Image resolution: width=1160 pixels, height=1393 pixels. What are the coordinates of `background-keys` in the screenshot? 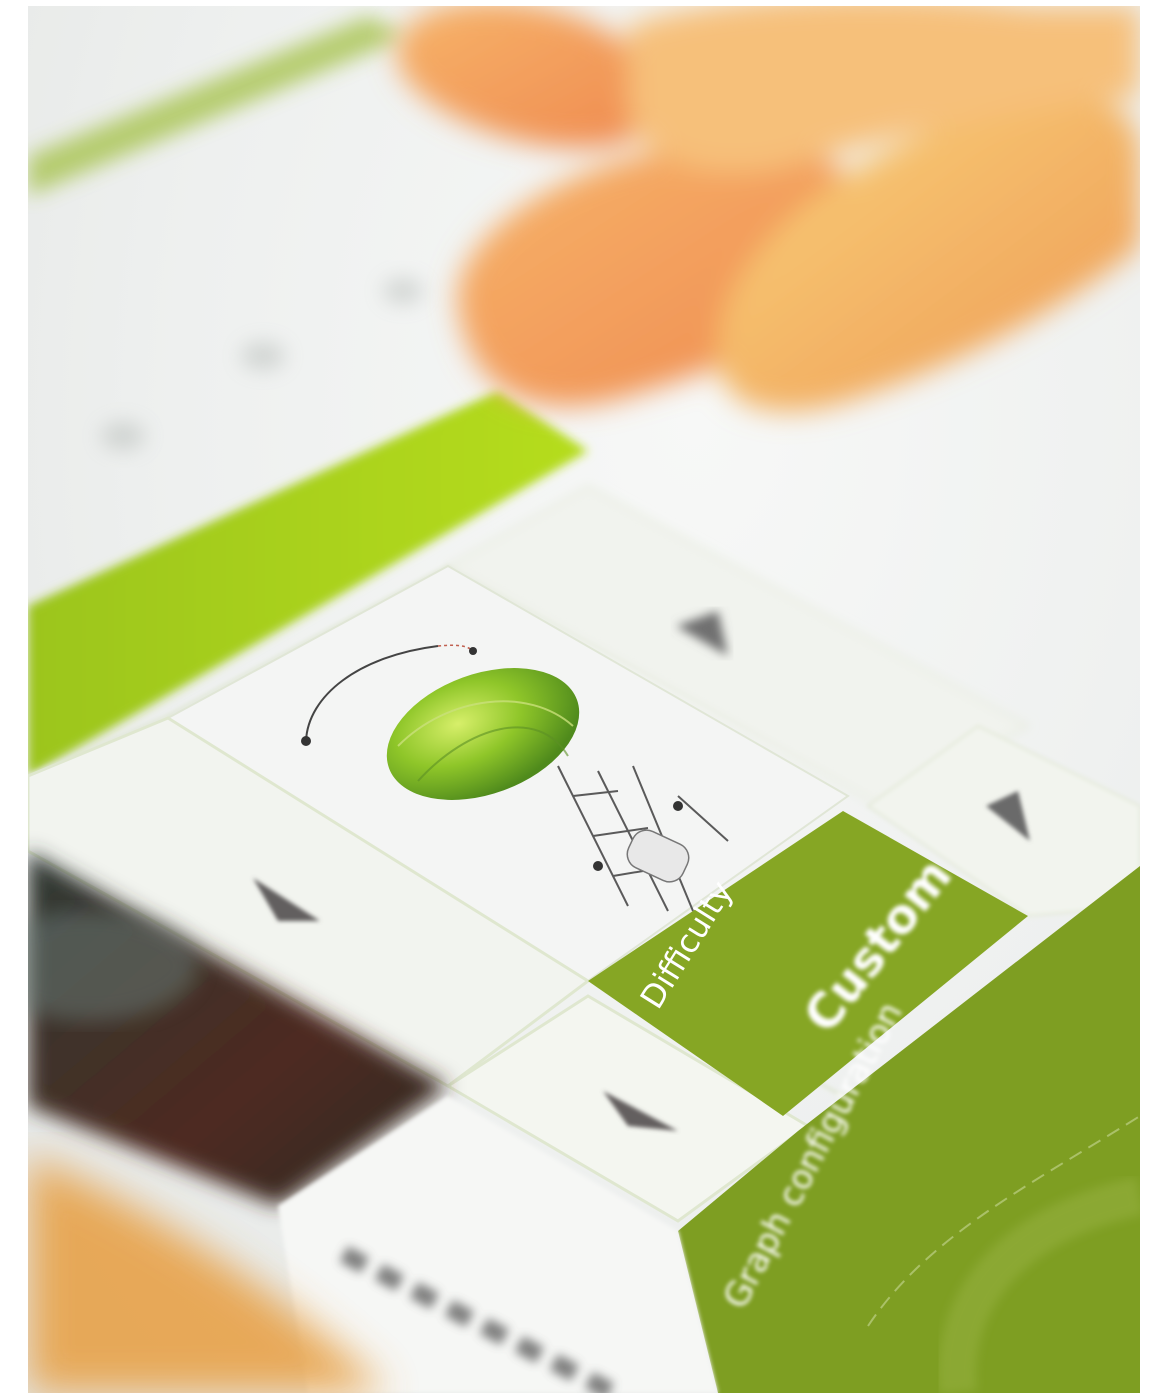 It's located at (262, 364).